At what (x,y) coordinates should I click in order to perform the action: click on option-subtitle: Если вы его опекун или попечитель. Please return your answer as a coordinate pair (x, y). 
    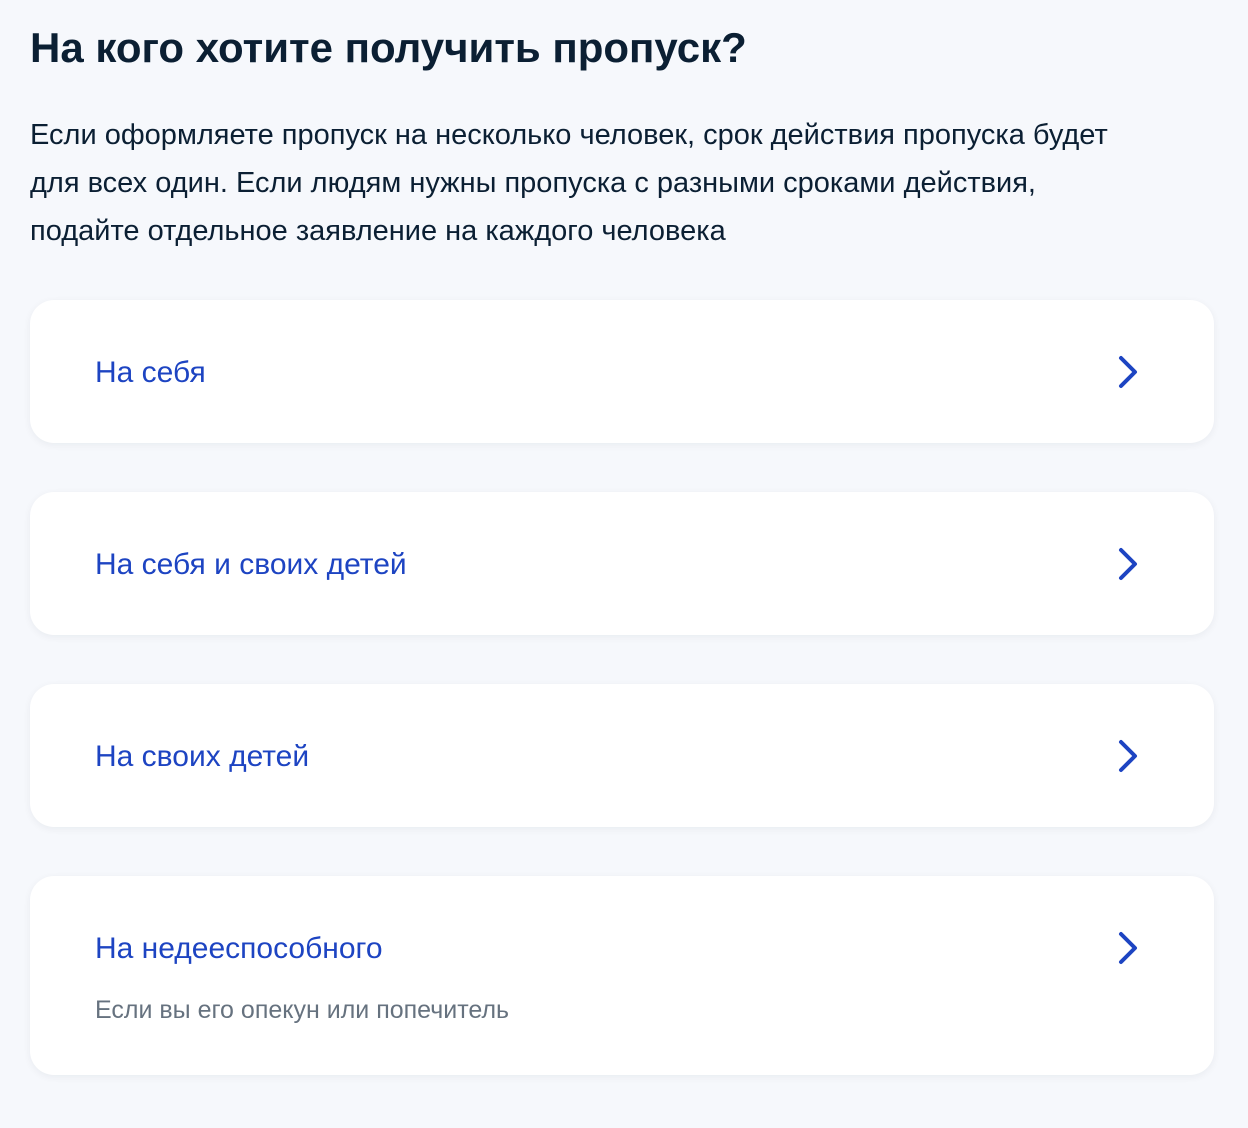
    Looking at the image, I should click on (302, 1010).